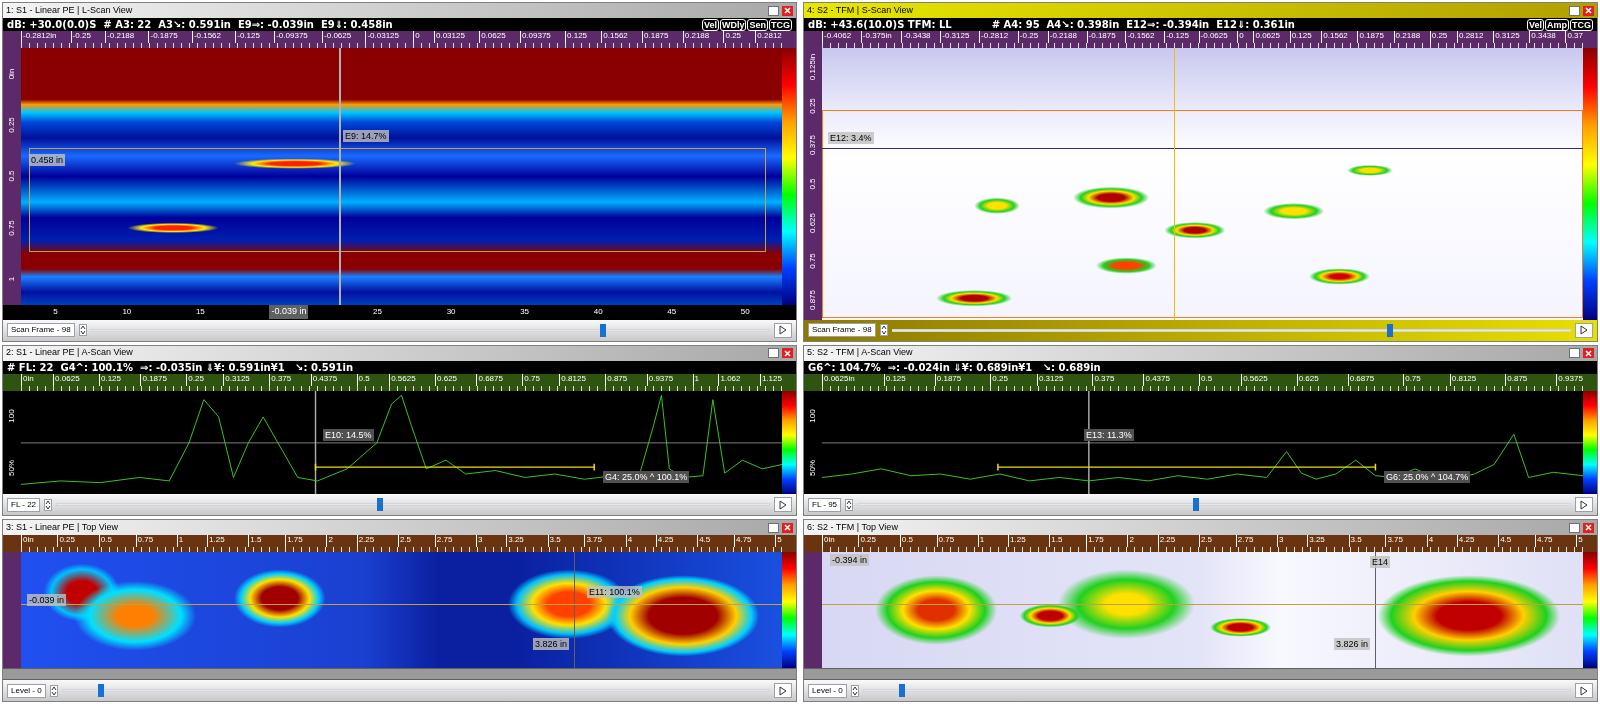  Describe the element at coordinates (289, 312) in the screenshot. I see `position-label: -0.039 in` at that location.